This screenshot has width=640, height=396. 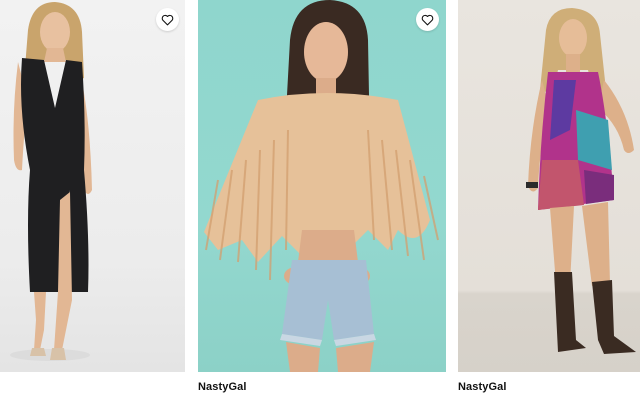 What do you see at coordinates (51, 181) in the screenshot?
I see `model-black-maxi-dress-image` at bounding box center [51, 181].